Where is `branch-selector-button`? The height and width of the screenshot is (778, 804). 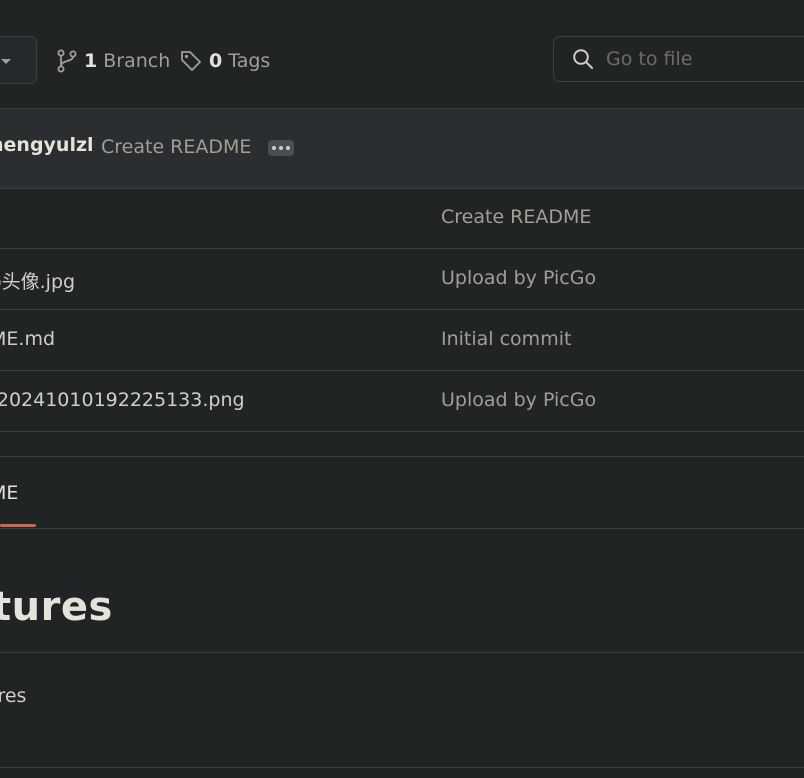
branch-selector-button is located at coordinates (18, 60).